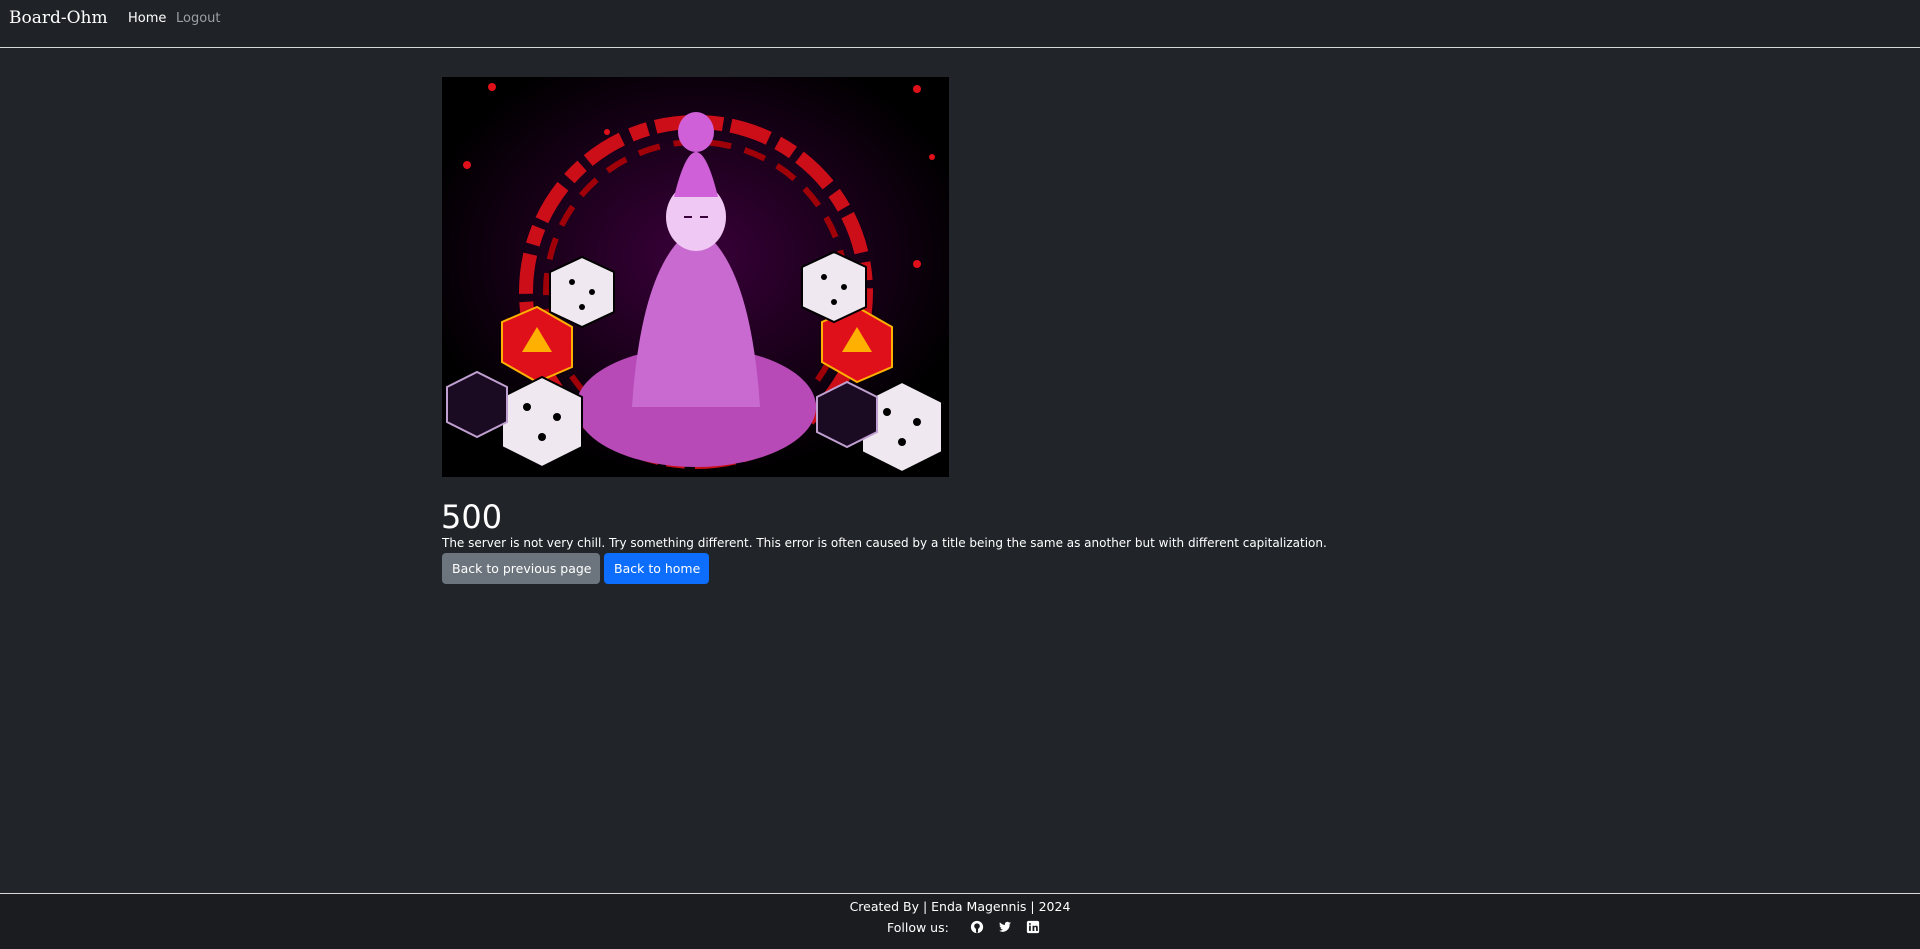  What do you see at coordinates (960, 906) in the screenshot?
I see `footer-credit: Created By | Enda Magennis | 2024` at bounding box center [960, 906].